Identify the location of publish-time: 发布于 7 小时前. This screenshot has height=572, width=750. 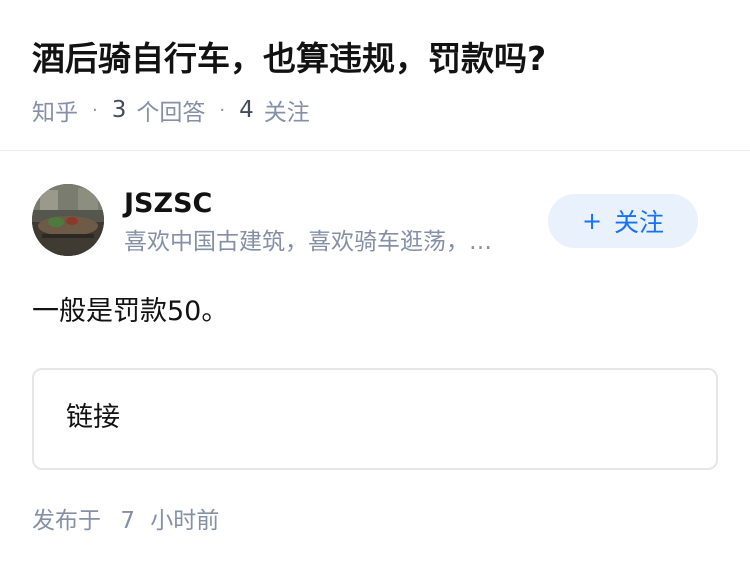
(125, 521).